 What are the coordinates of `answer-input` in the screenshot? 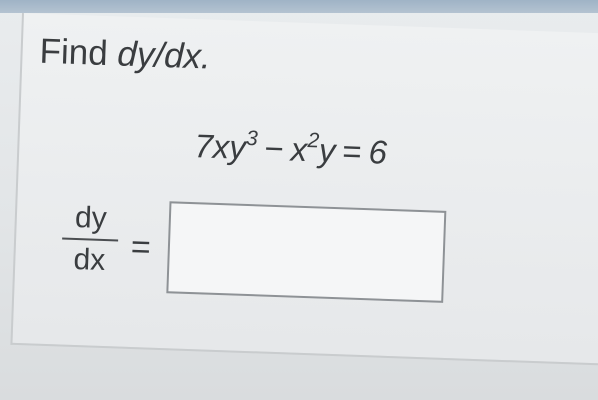 It's located at (306, 252).